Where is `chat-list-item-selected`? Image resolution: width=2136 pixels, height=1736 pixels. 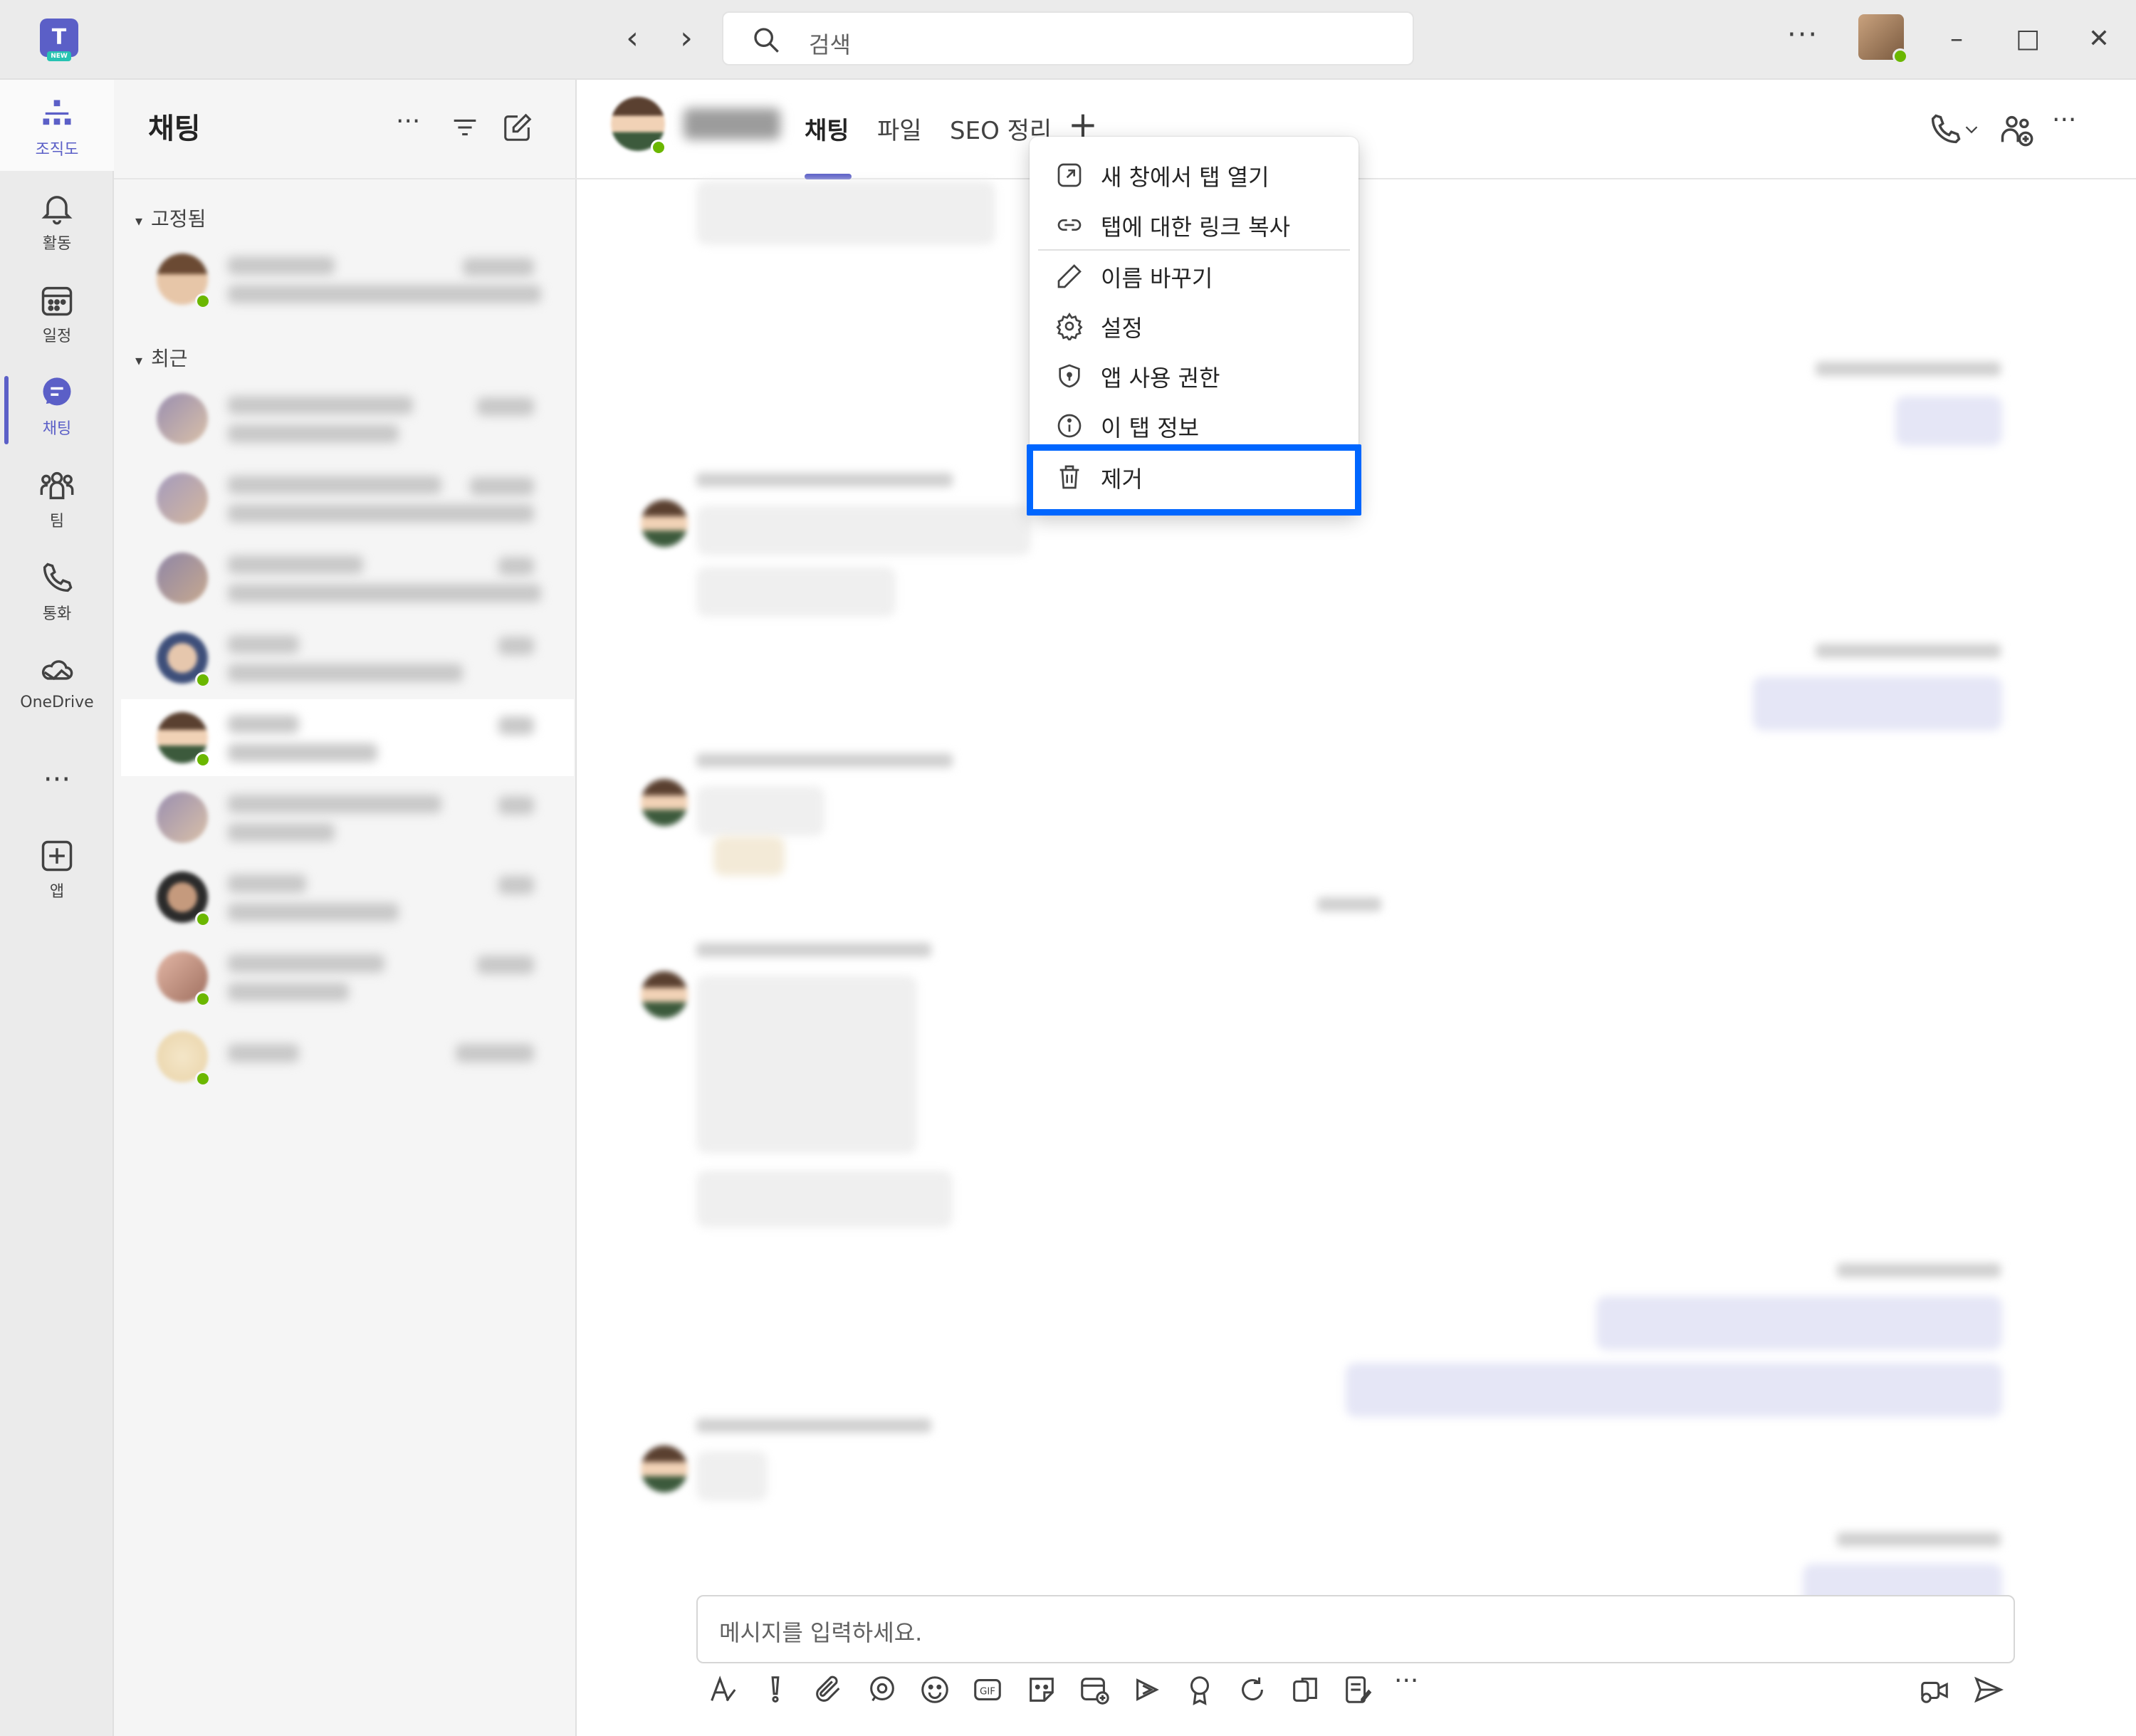
chat-list-item-selected is located at coordinates (347, 737).